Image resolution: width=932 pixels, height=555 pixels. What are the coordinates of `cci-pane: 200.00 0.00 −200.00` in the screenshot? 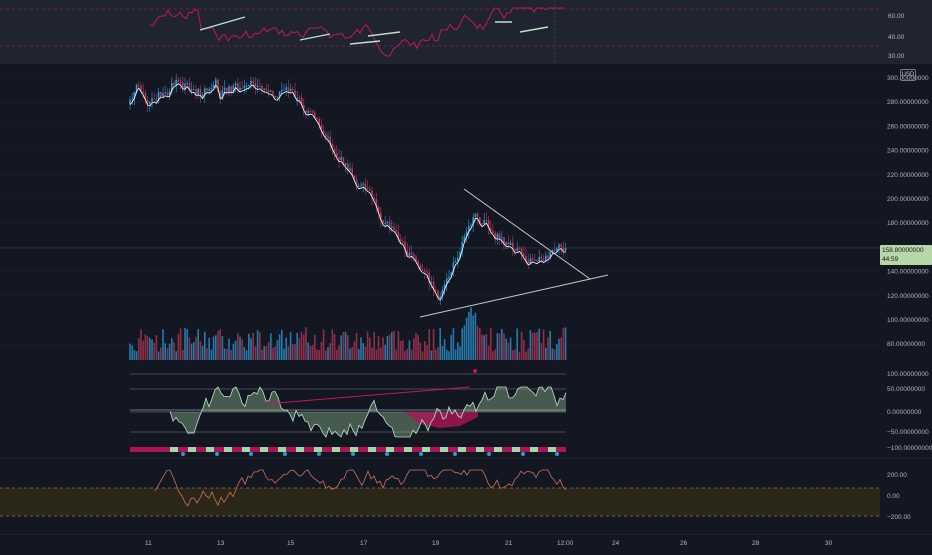 It's located at (466, 495).